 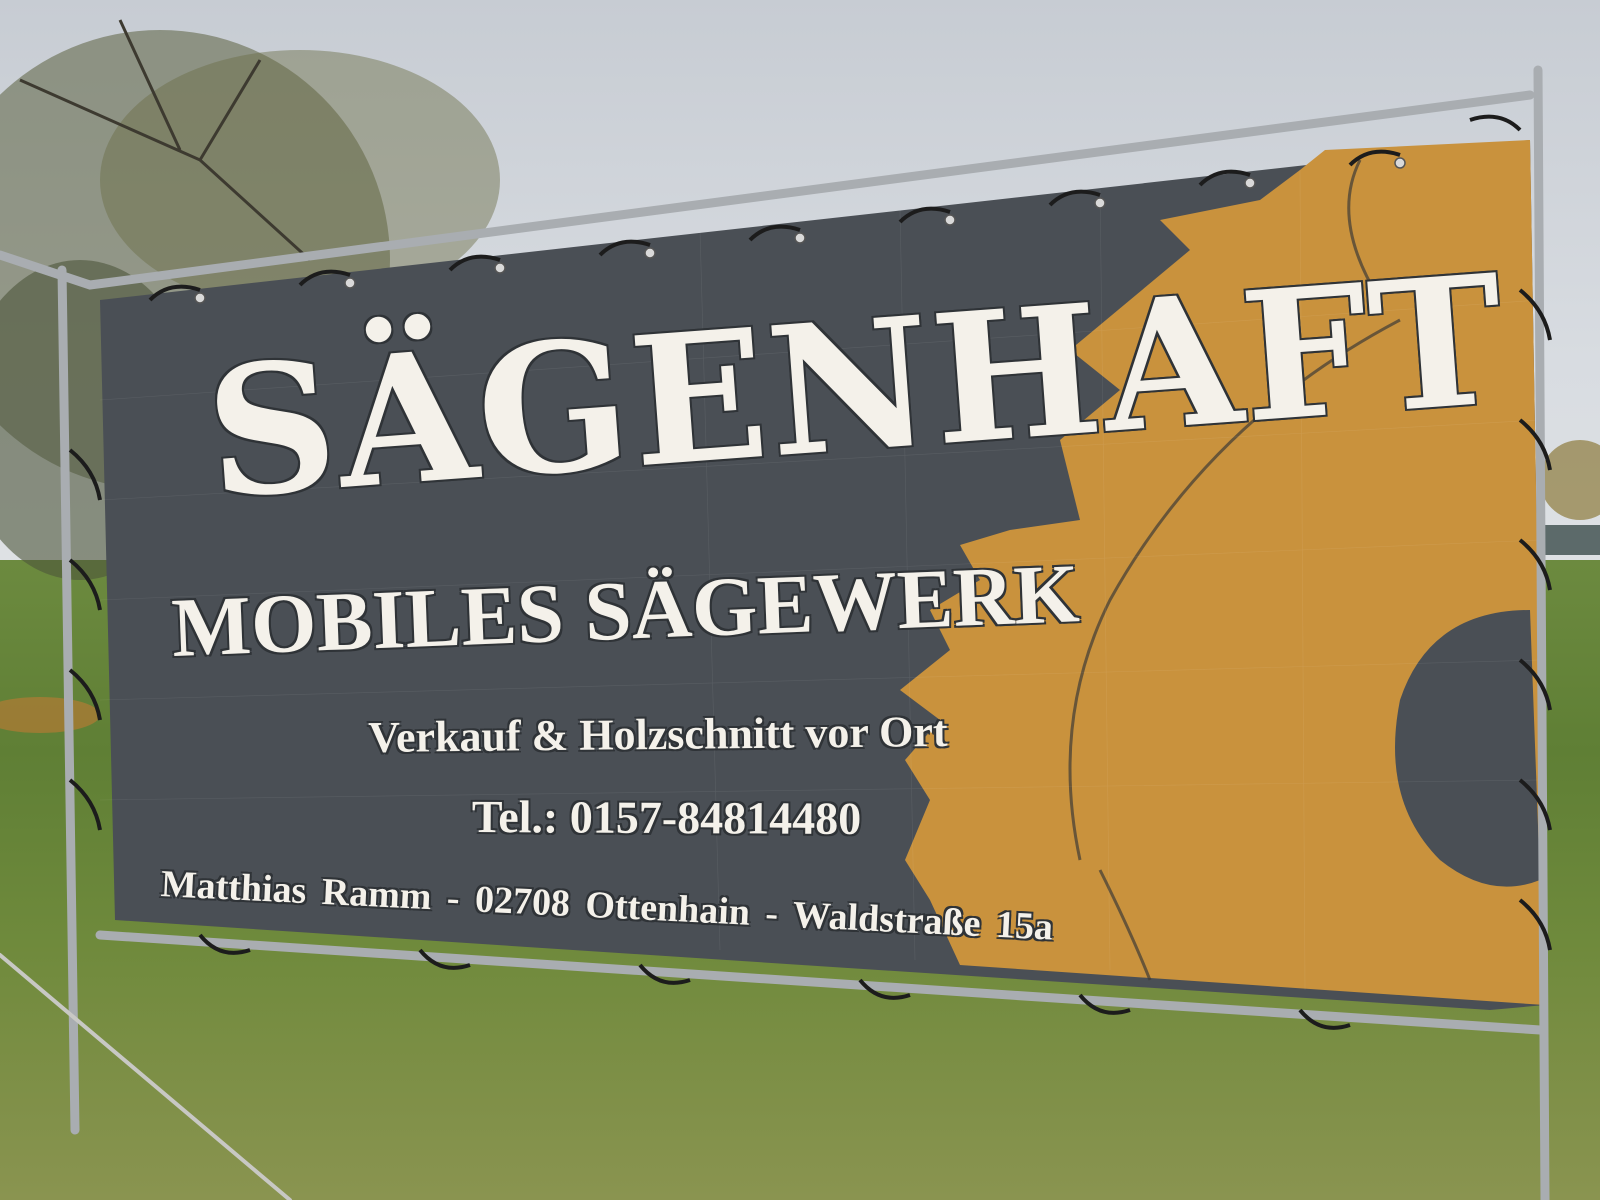 What do you see at coordinates (50, 715) in the screenshot?
I see `fallen-leaves` at bounding box center [50, 715].